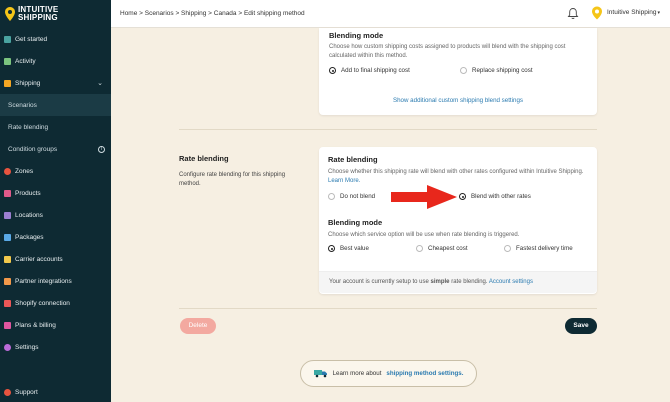  I want to click on sidebar-item-carrier-accounts: Carrier accounts, so click(55, 259).